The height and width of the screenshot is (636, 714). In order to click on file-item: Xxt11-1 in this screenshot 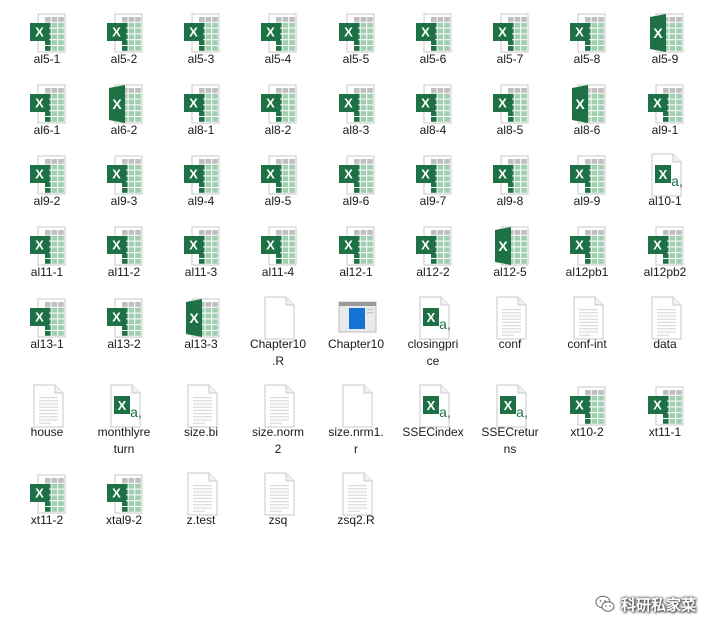, I will do `click(665, 418)`.